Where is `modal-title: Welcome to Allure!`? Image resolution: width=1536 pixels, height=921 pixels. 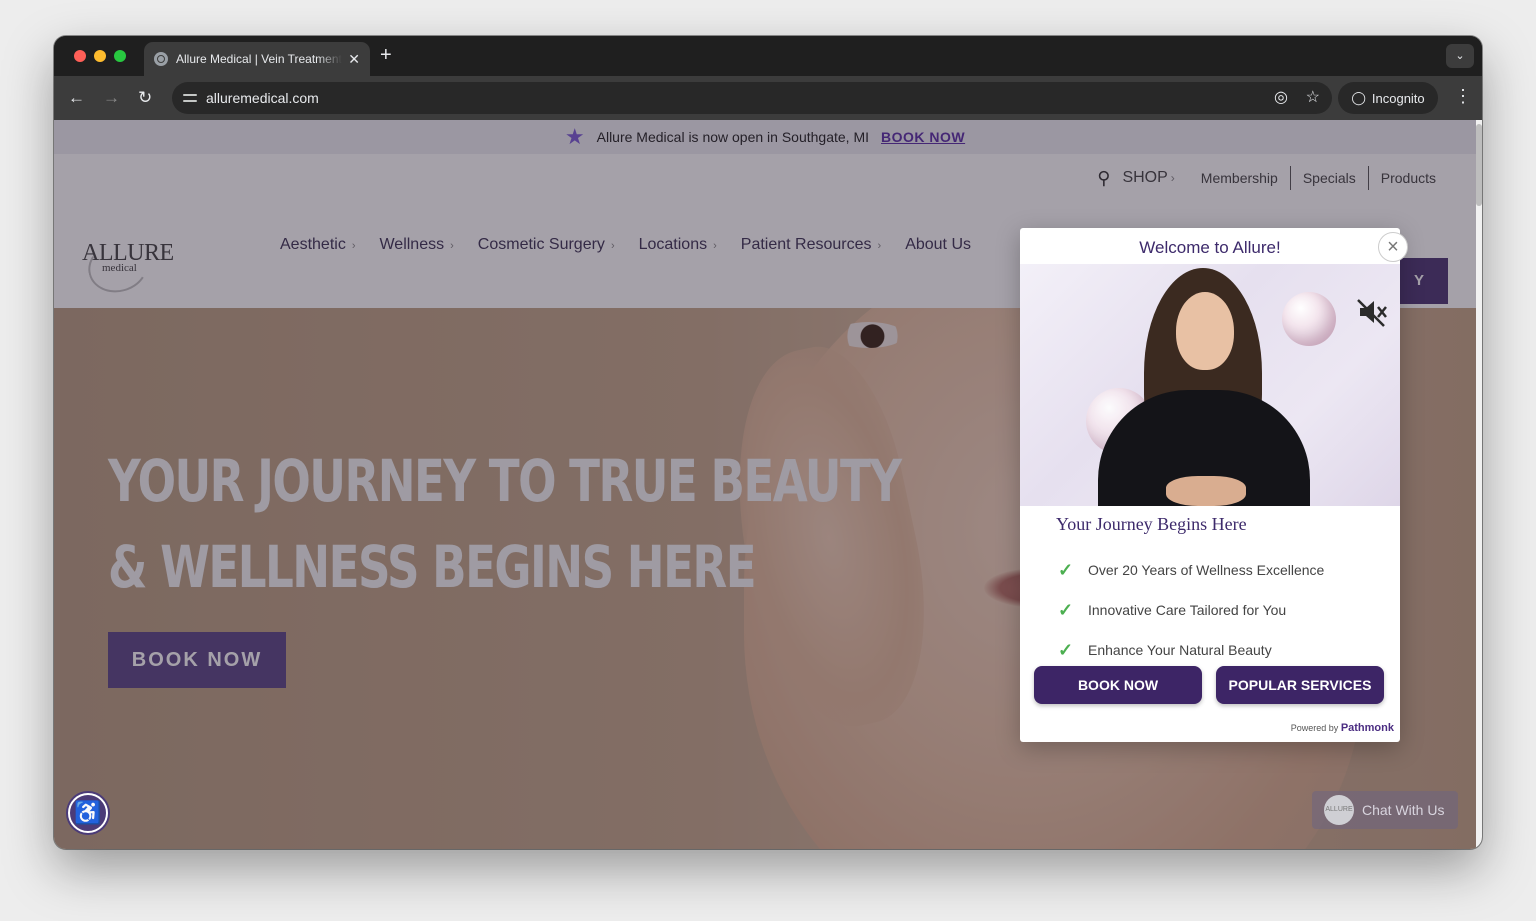
modal-title: Welcome to Allure! is located at coordinates (1210, 247).